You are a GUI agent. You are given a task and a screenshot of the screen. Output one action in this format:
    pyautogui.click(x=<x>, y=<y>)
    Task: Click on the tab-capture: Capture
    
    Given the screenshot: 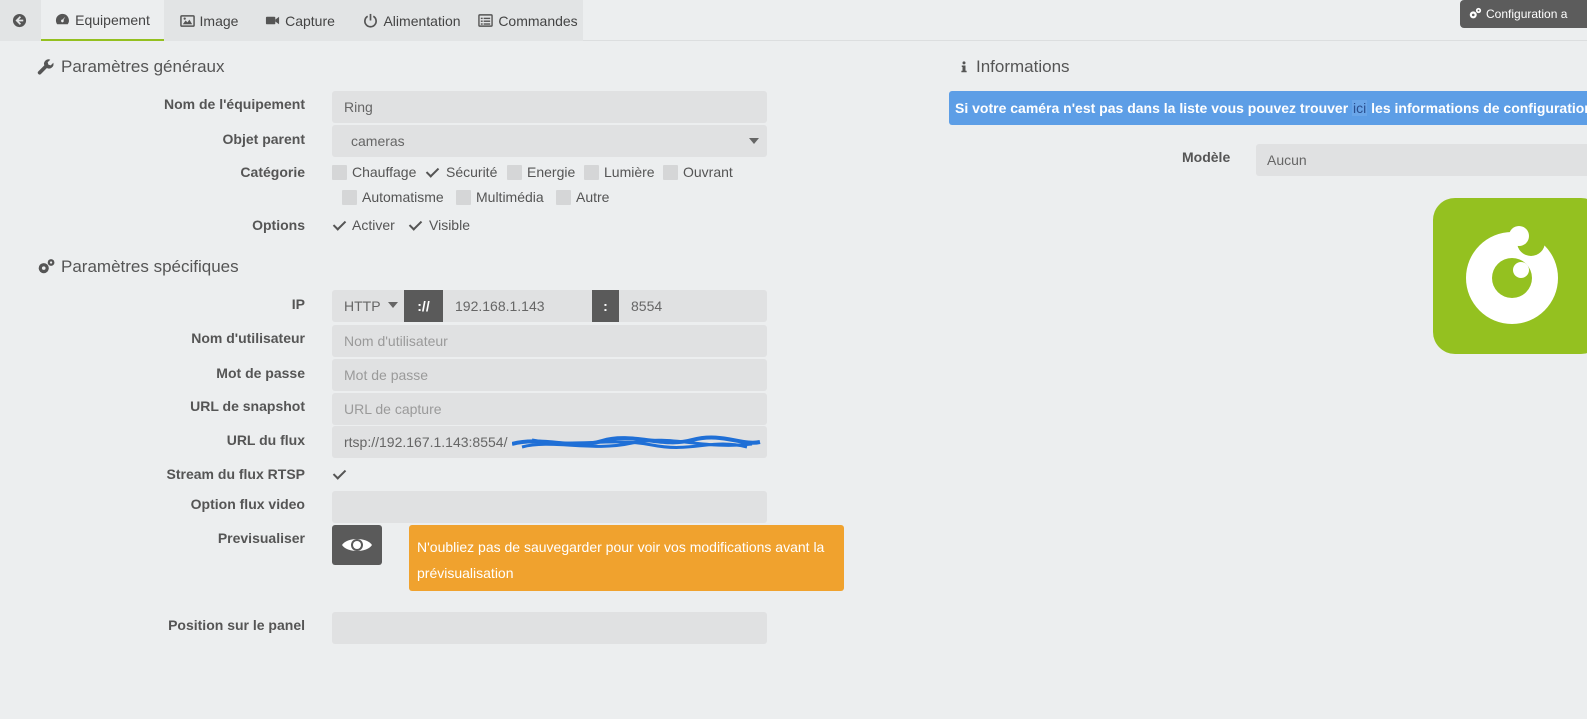 What is the action you would take?
    pyautogui.click(x=300, y=20)
    